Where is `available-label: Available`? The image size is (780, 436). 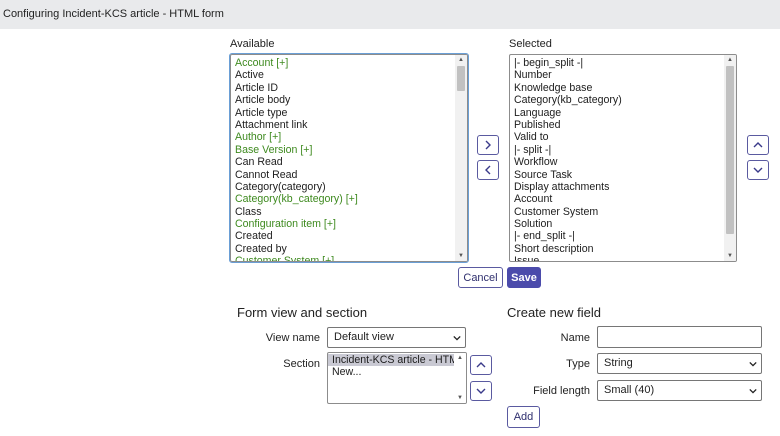 available-label: Available is located at coordinates (252, 44).